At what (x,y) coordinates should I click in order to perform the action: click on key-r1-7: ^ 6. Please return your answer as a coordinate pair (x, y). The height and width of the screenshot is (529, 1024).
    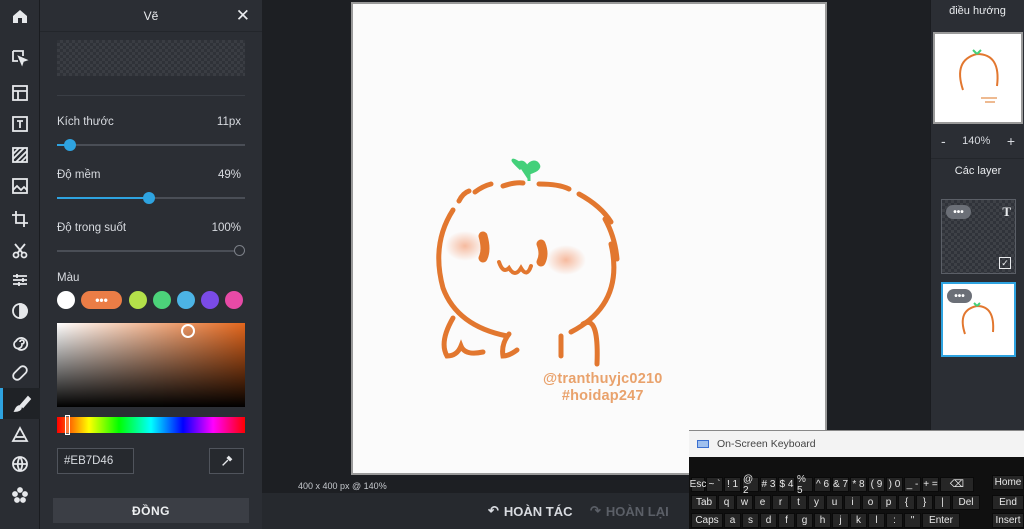
    Looking at the image, I should click on (822, 484).